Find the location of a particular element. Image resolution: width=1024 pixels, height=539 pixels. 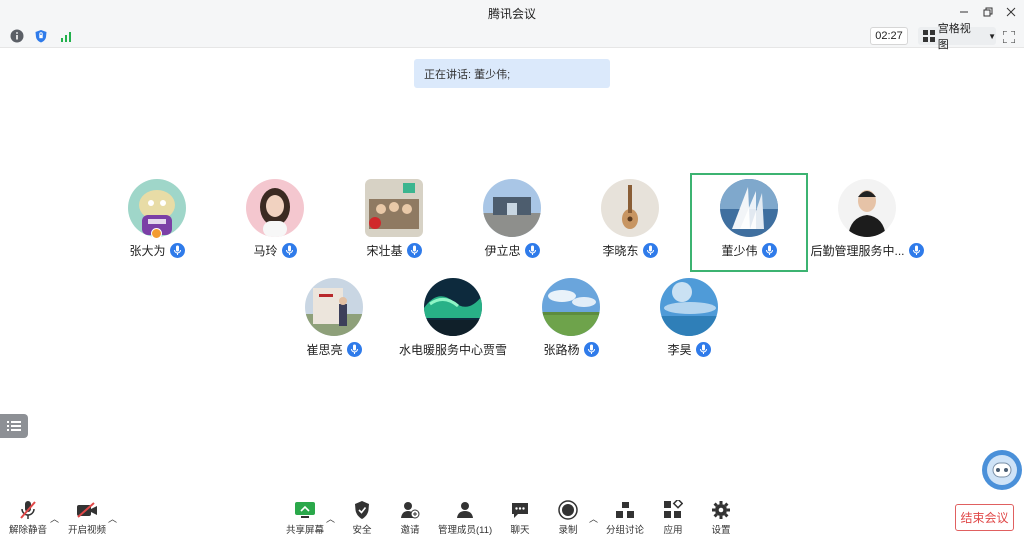

participant-tile: 李昊 is located at coordinates (689, 322).